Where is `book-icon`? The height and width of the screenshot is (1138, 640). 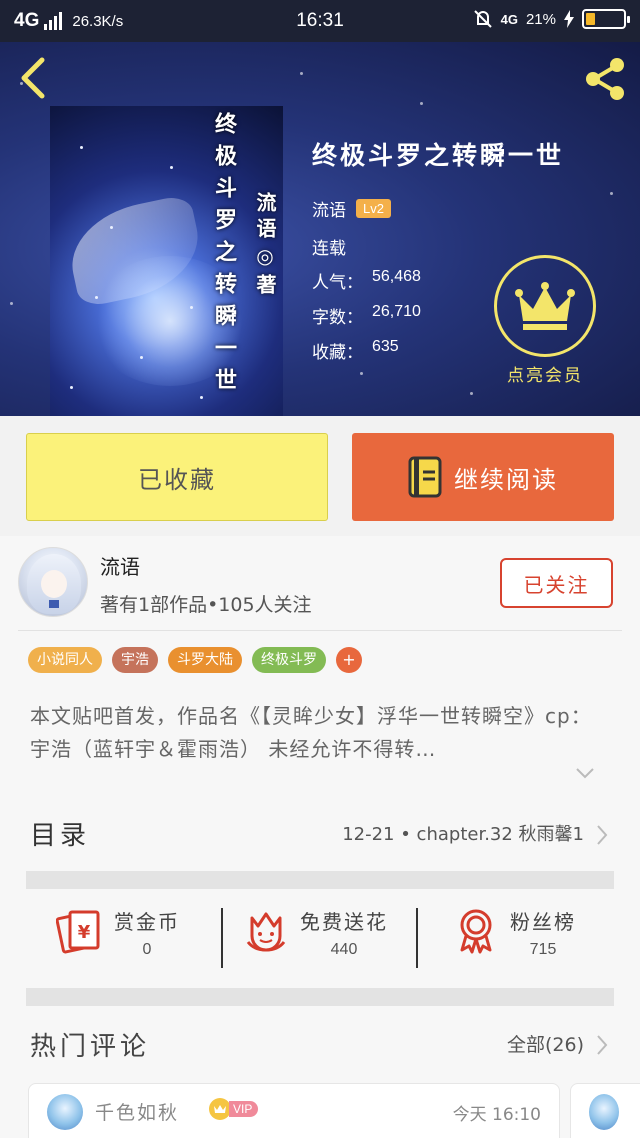
book-icon is located at coordinates (425, 477).